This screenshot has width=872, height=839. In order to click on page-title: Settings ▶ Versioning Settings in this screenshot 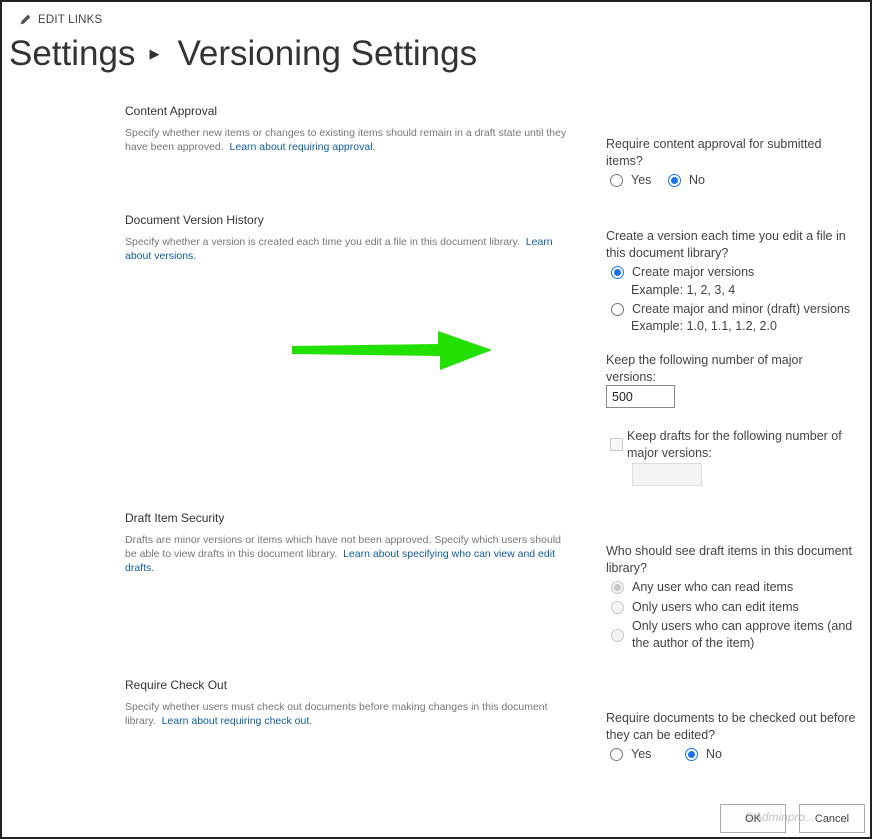, I will do `click(243, 54)`.